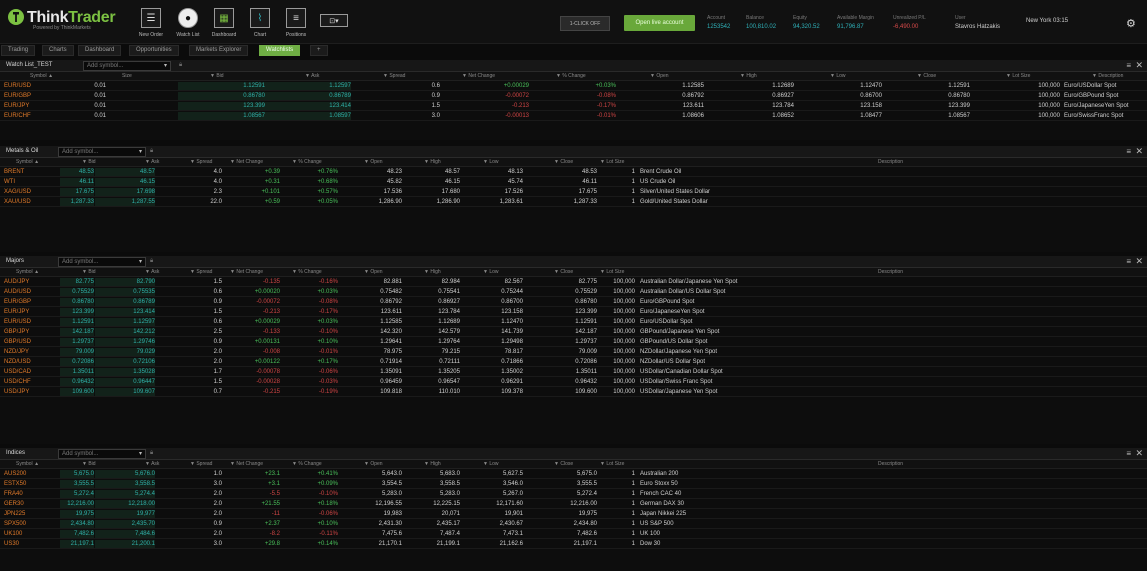  I want to click on open-live-account-button: Open live account, so click(659, 23).